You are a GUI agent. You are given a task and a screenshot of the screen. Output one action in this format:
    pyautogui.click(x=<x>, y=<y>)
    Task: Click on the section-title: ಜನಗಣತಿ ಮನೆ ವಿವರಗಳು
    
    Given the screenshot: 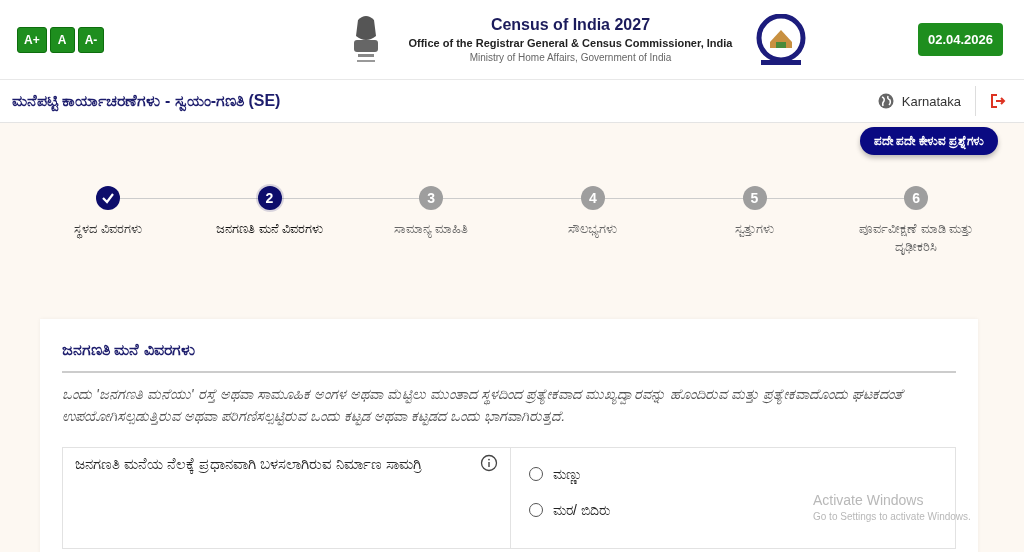 What is the action you would take?
    pyautogui.click(x=509, y=357)
    